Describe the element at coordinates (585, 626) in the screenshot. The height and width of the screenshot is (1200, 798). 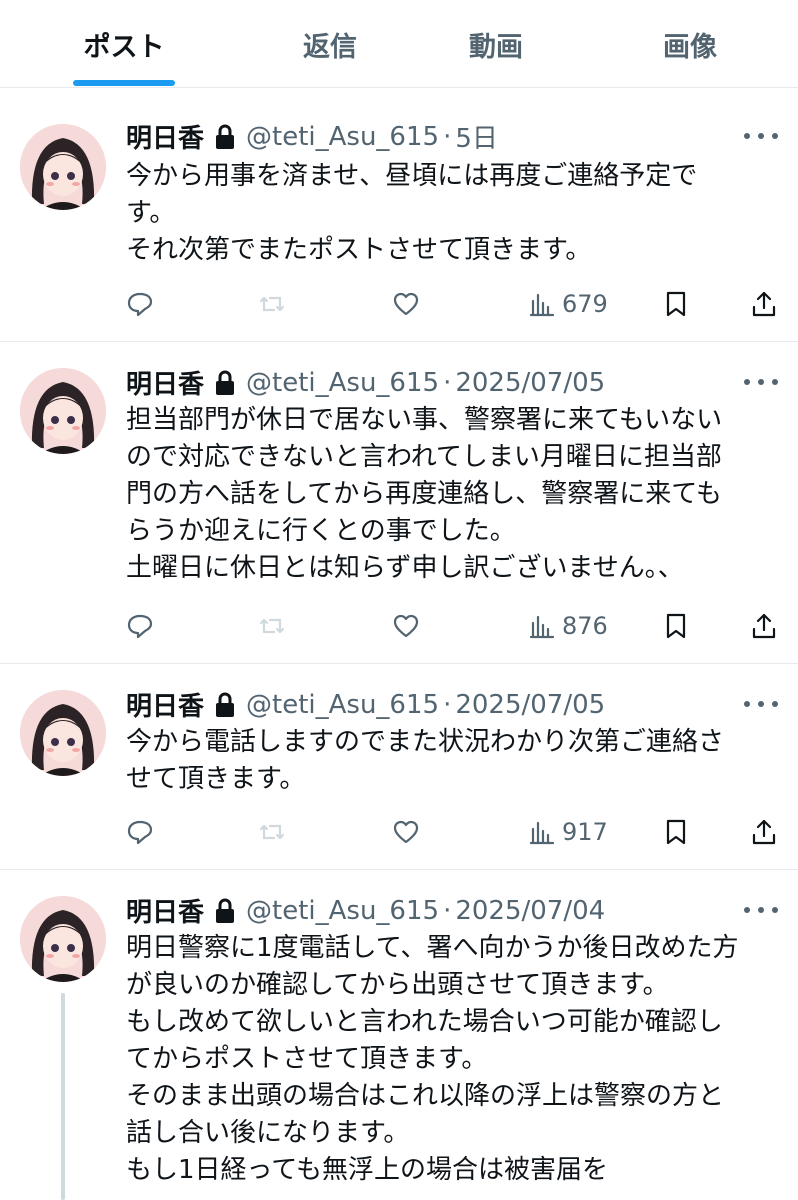
I see `views-count: 876` at that location.